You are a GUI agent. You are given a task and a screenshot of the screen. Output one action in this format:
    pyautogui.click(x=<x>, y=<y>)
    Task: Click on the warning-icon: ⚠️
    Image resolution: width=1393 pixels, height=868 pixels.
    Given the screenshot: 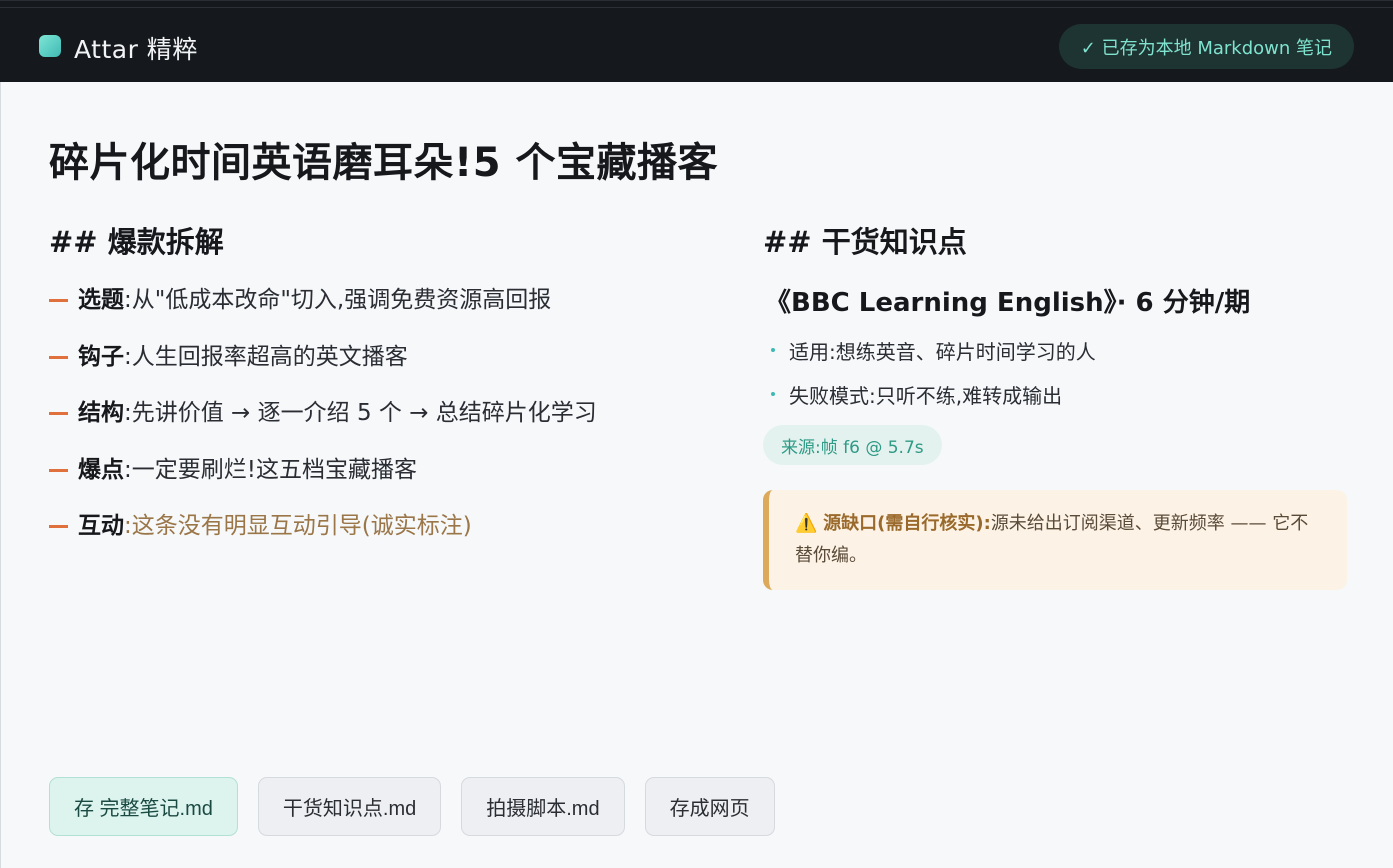 What is the action you would take?
    pyautogui.click(x=806, y=523)
    